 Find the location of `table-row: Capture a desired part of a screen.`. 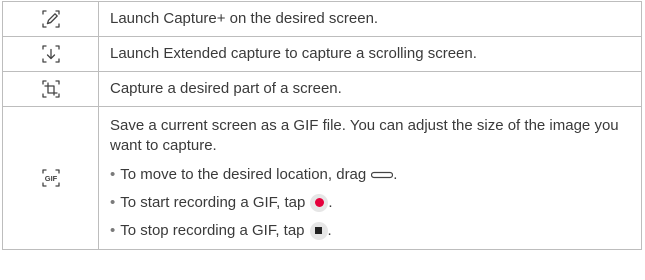

table-row: Capture a desired part of a screen. is located at coordinates (322, 89).